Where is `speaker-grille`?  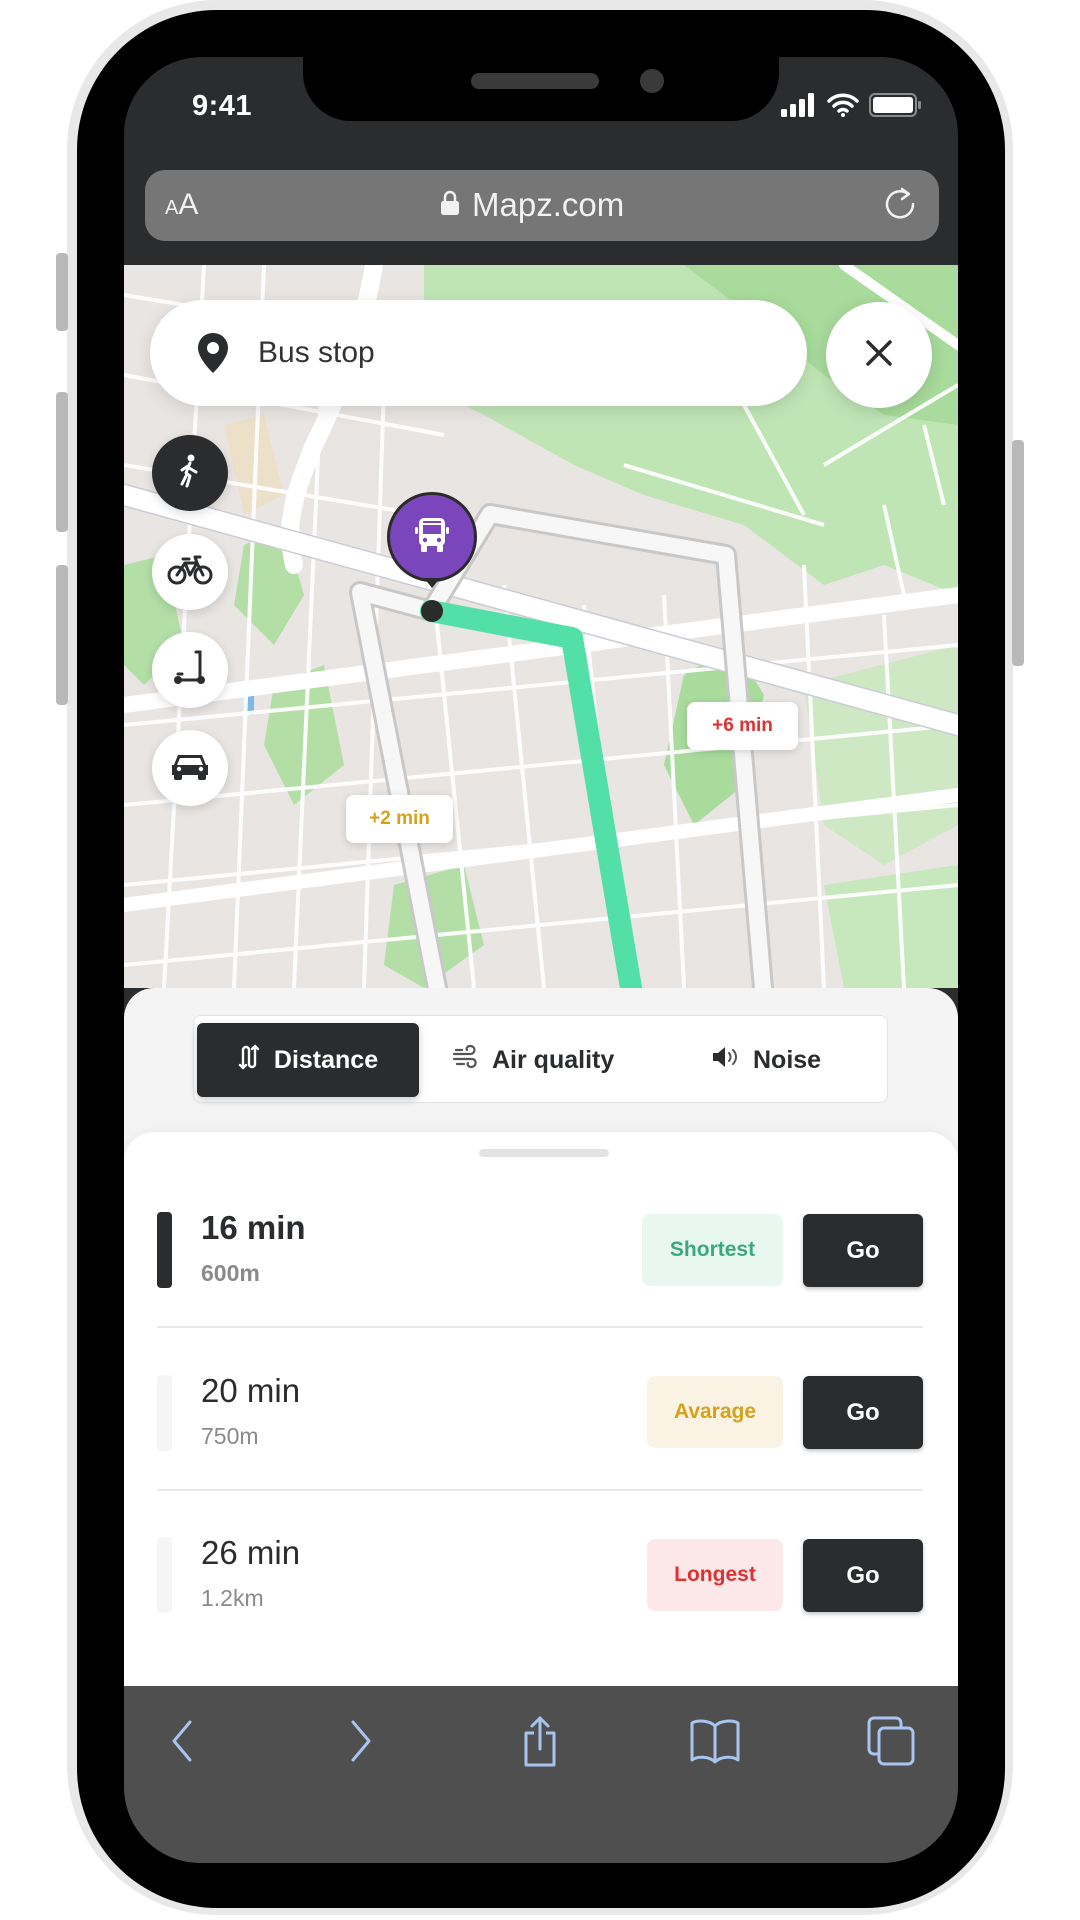
speaker-grille is located at coordinates (535, 81).